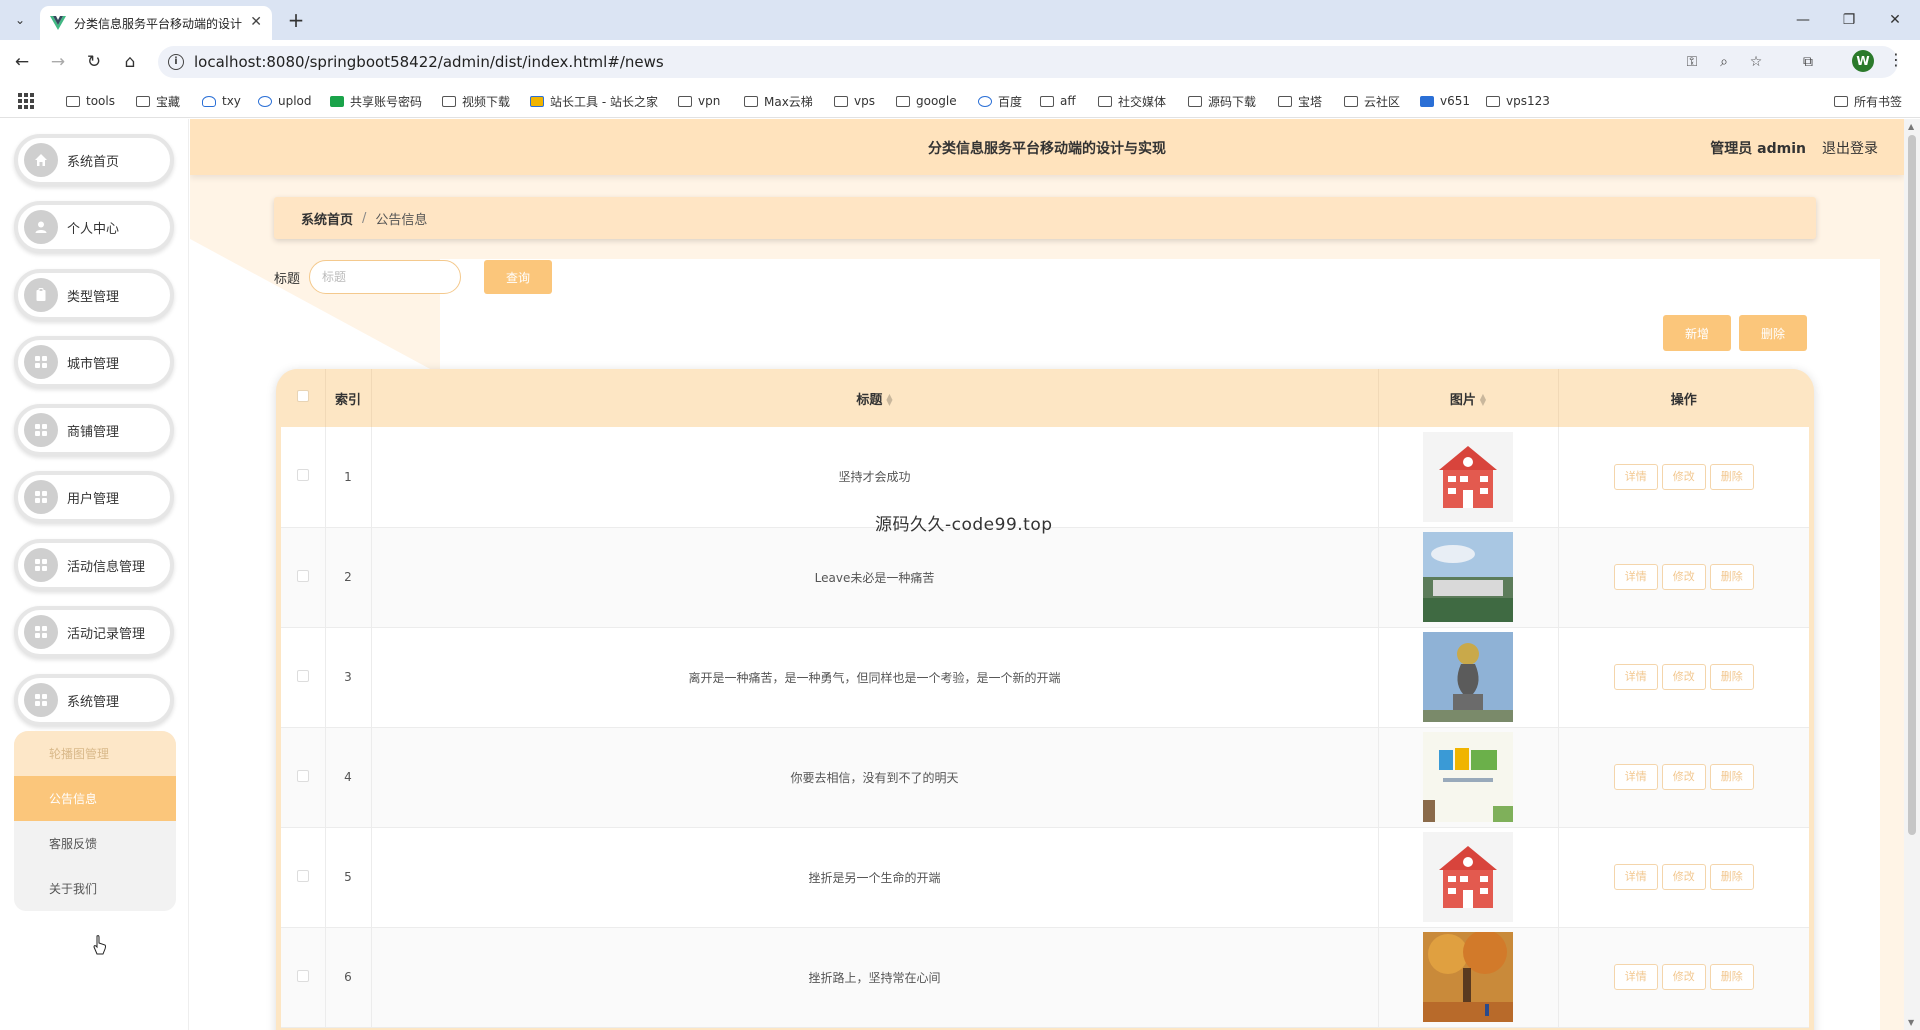 The width and height of the screenshot is (1920, 1030). What do you see at coordinates (1222, 101) in the screenshot?
I see `bookmark-item: 源码下载` at bounding box center [1222, 101].